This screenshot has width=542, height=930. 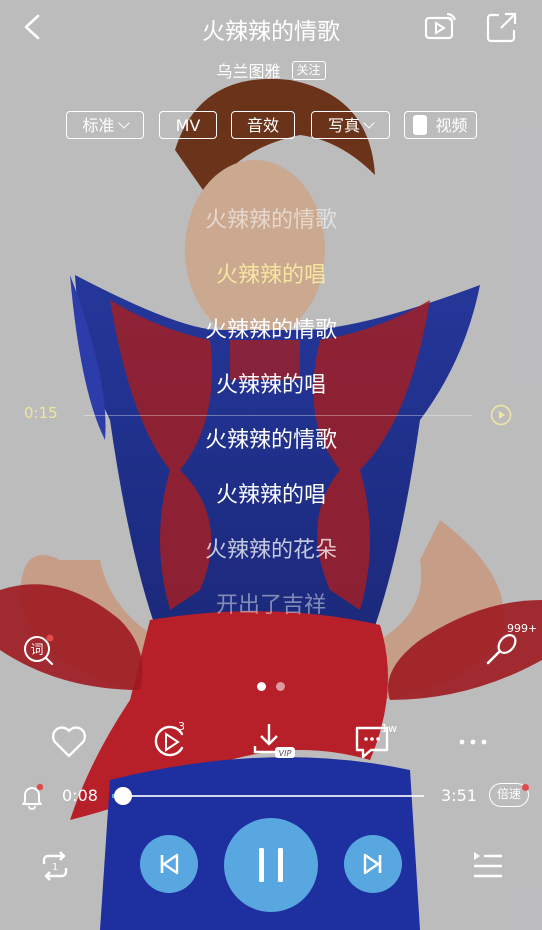 I want to click on quality-dropdown: 标准, so click(x=105, y=125).